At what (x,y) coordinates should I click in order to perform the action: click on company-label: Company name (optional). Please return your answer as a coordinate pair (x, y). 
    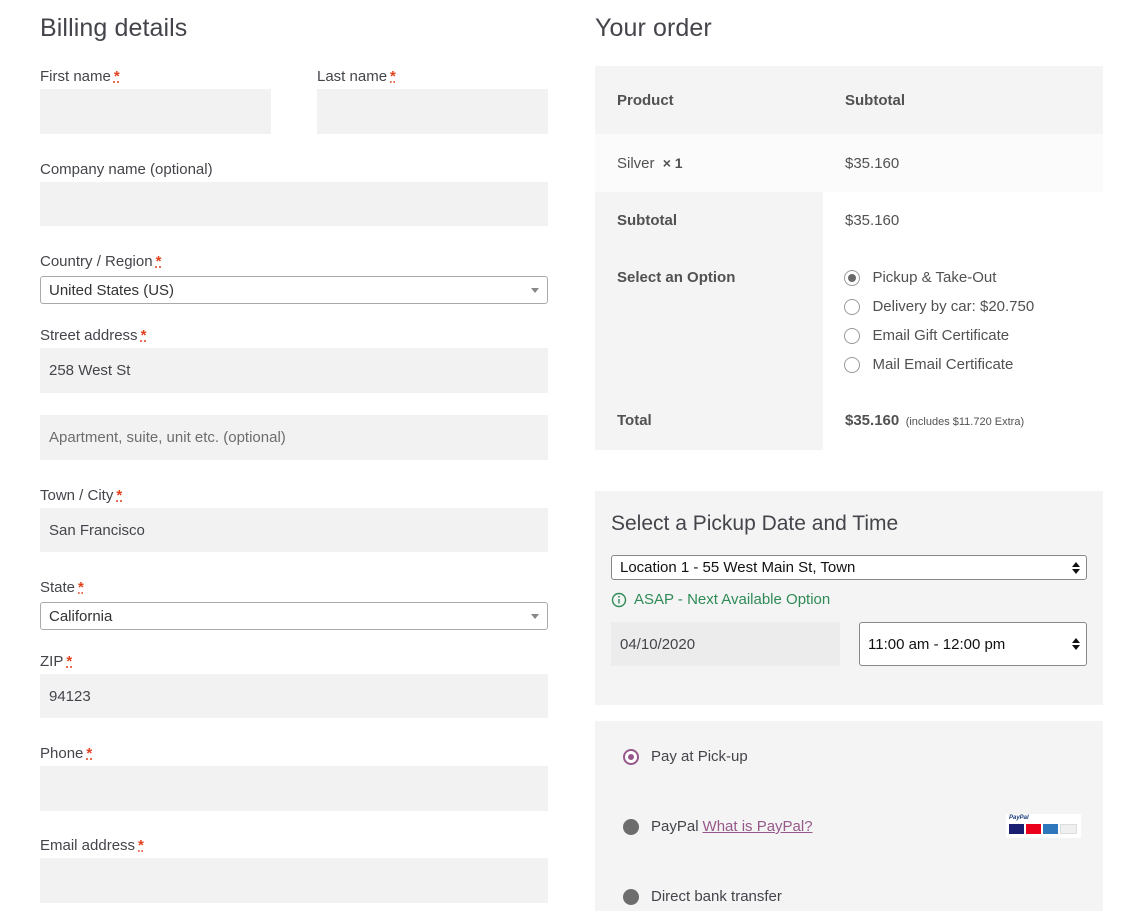
    Looking at the image, I should click on (126, 169).